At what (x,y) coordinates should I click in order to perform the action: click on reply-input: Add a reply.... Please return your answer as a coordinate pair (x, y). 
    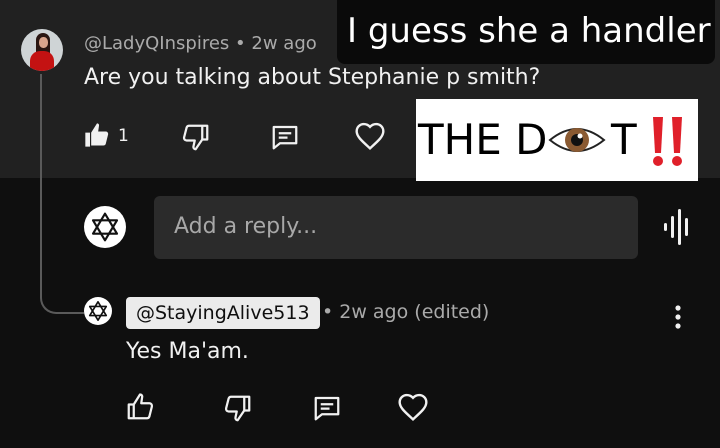
    Looking at the image, I should click on (396, 227).